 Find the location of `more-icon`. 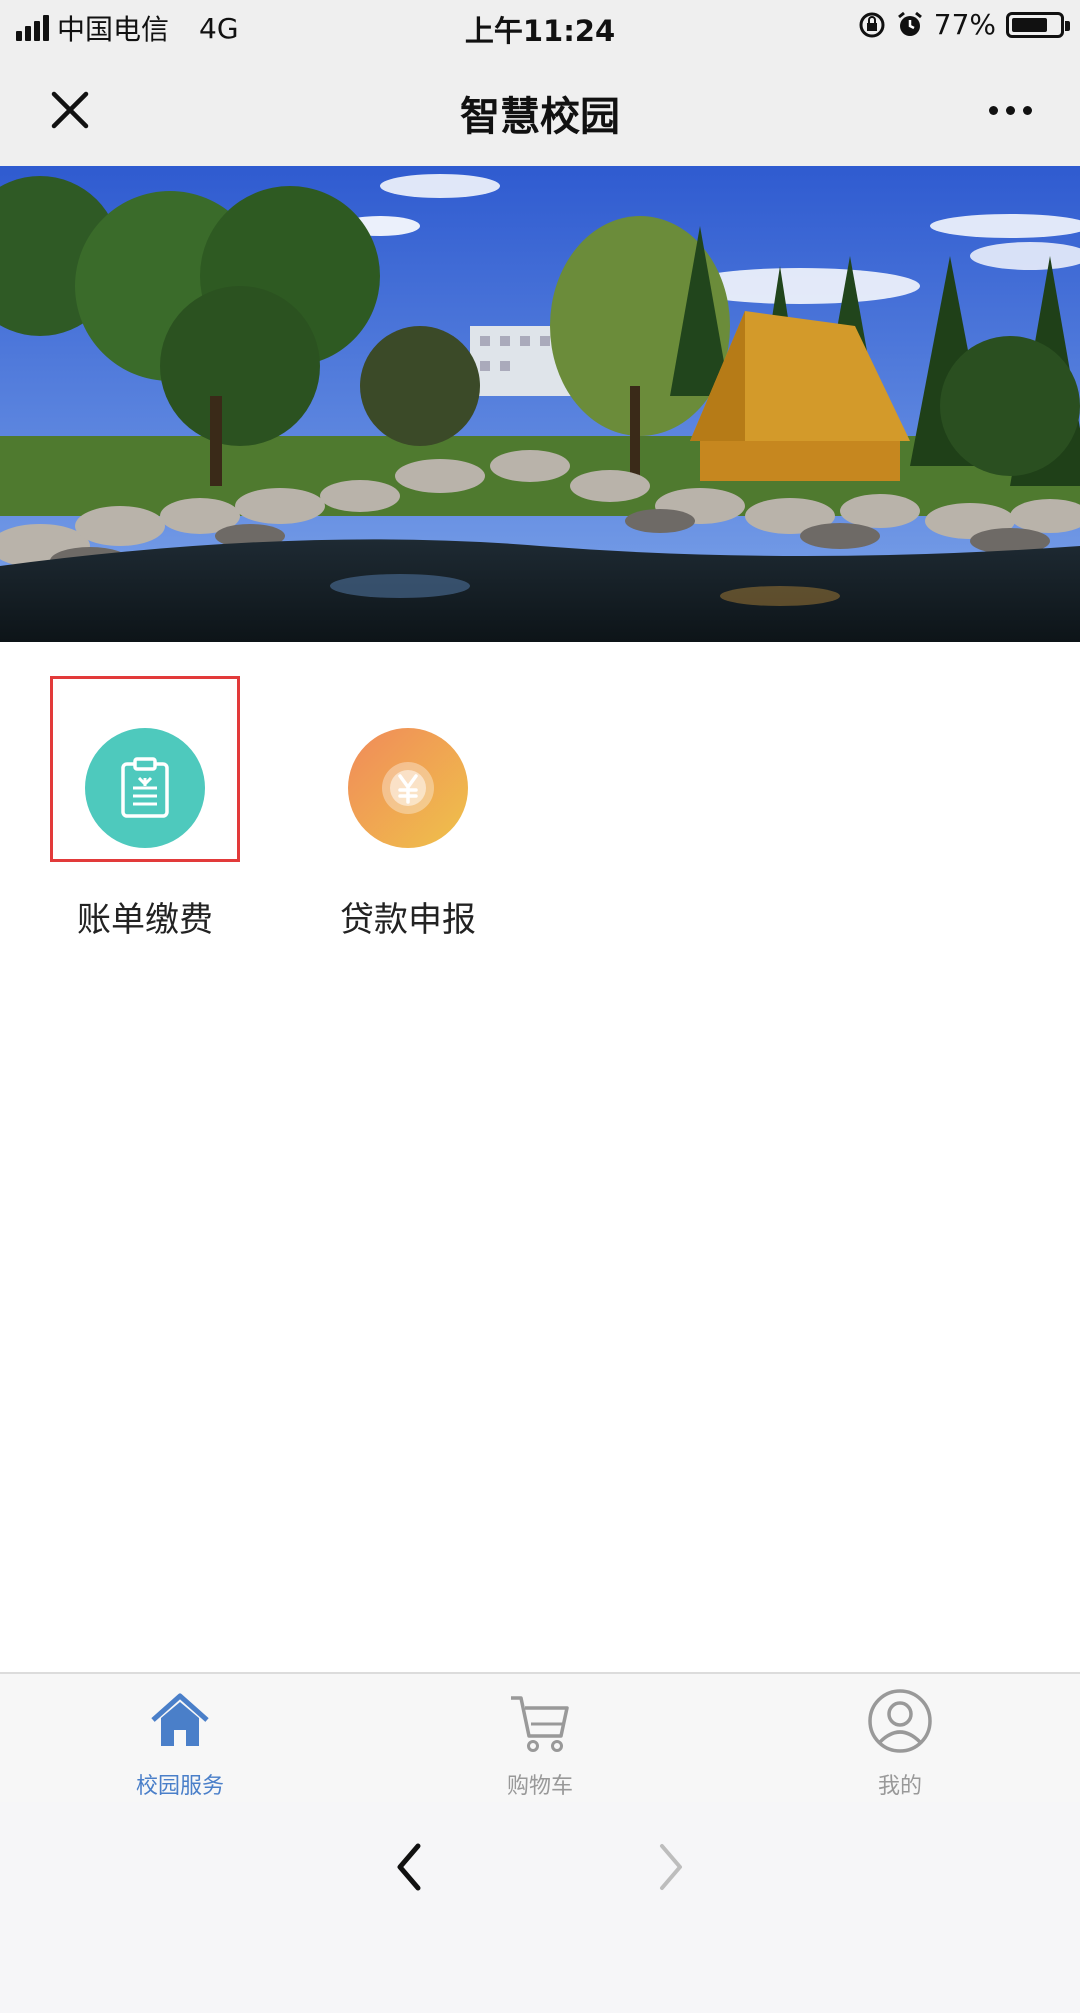

more-icon is located at coordinates (993, 110).